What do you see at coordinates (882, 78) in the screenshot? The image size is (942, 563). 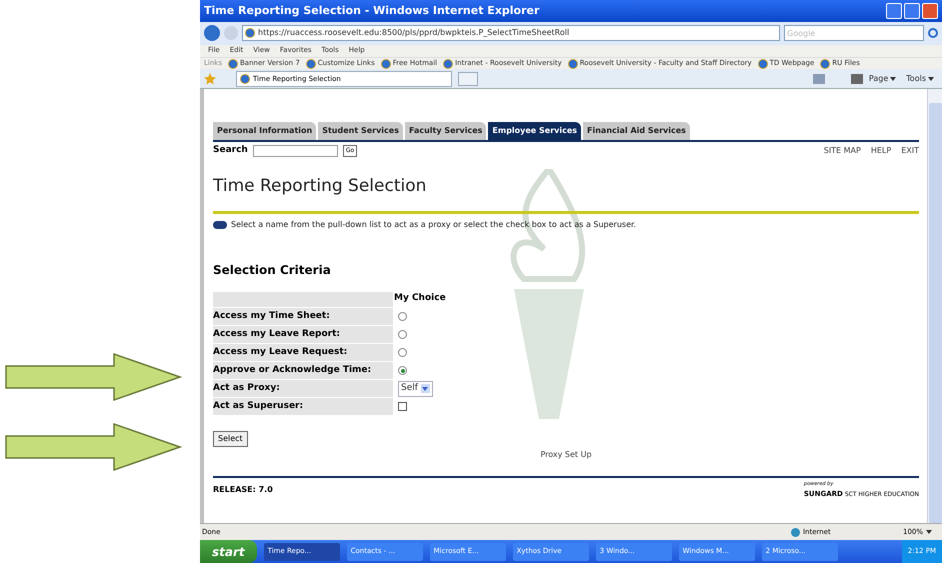 I see `command-button: Page` at bounding box center [882, 78].